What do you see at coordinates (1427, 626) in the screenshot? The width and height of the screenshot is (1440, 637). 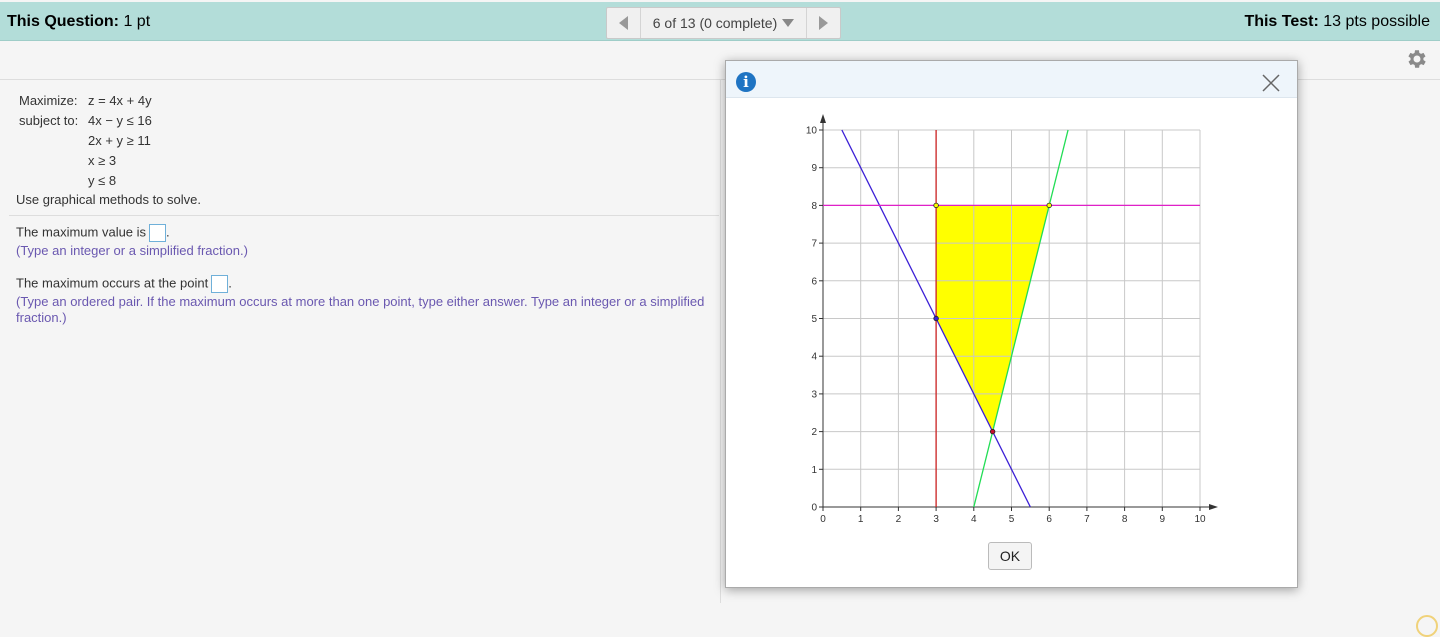 I see `status-indicator` at bounding box center [1427, 626].